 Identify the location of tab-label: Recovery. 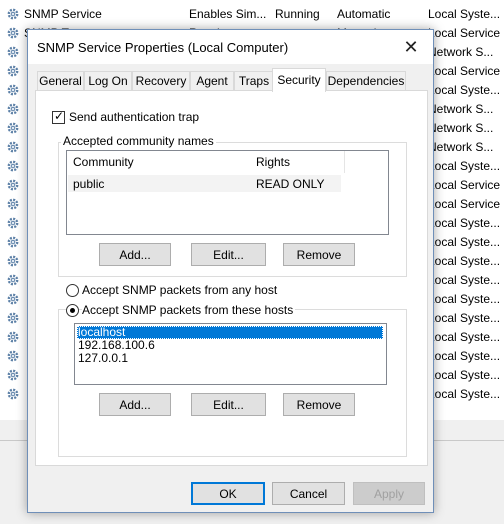
(161, 81).